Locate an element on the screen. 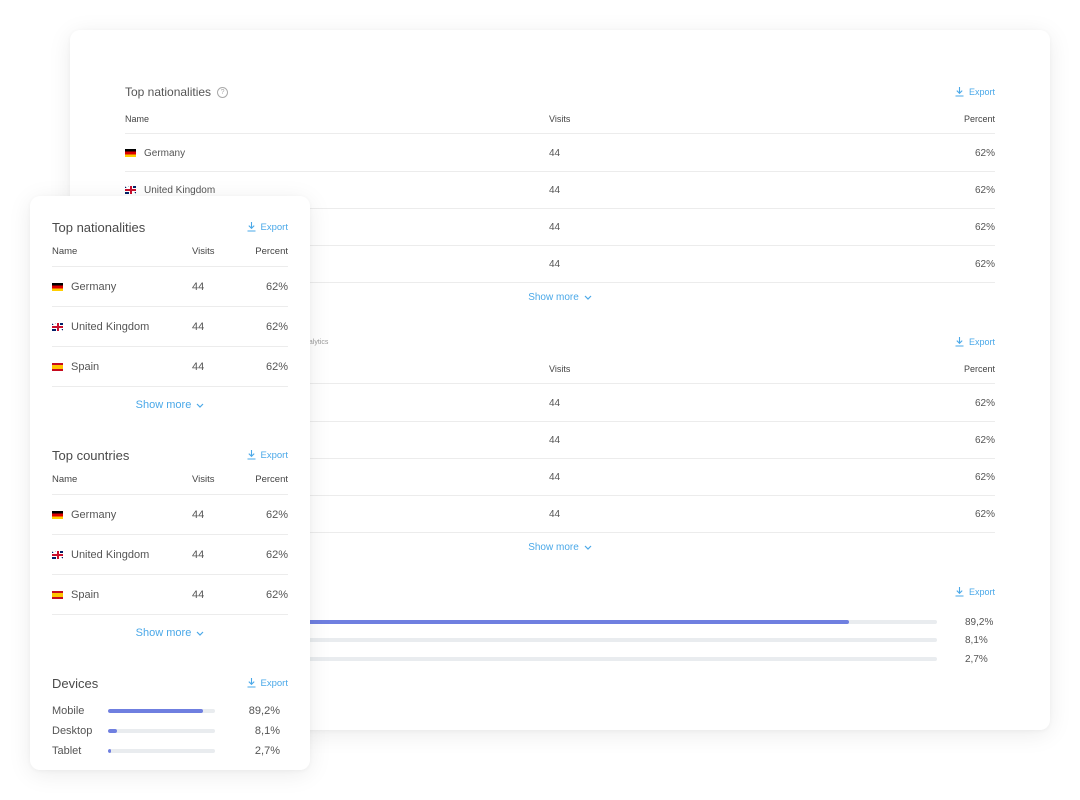 The image size is (1080, 800). device-row: Desktop 8,1% is located at coordinates (170, 731).